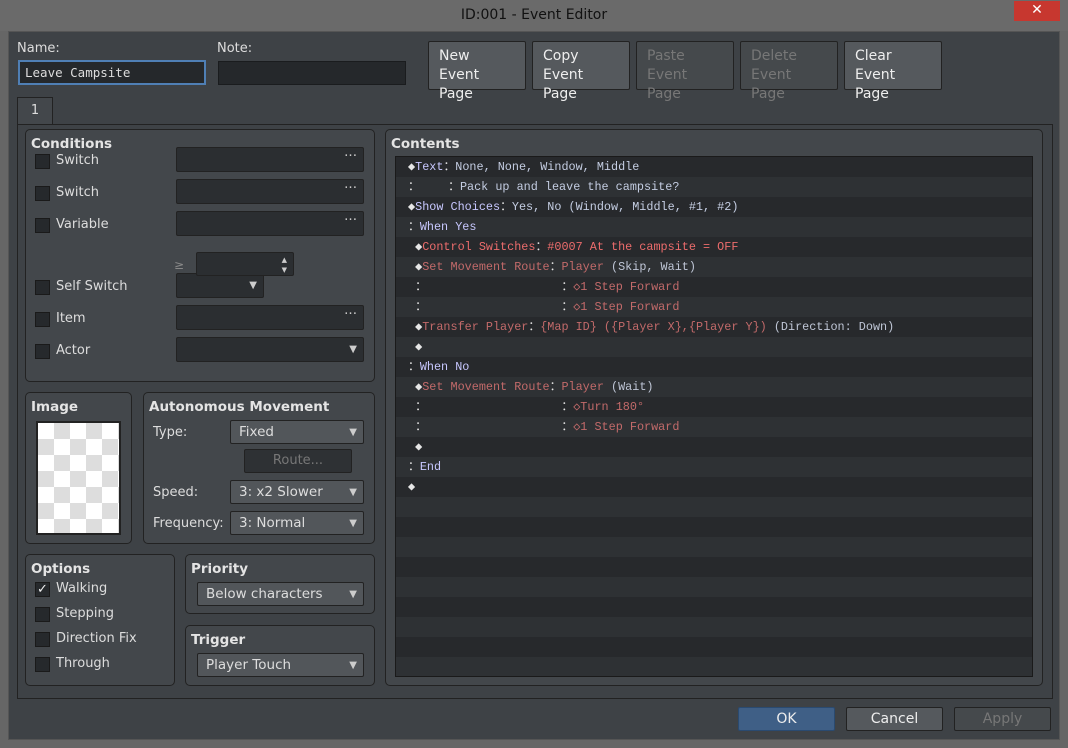 This screenshot has height=748, width=1068. I want to click on type-label: Type:, so click(170, 432).